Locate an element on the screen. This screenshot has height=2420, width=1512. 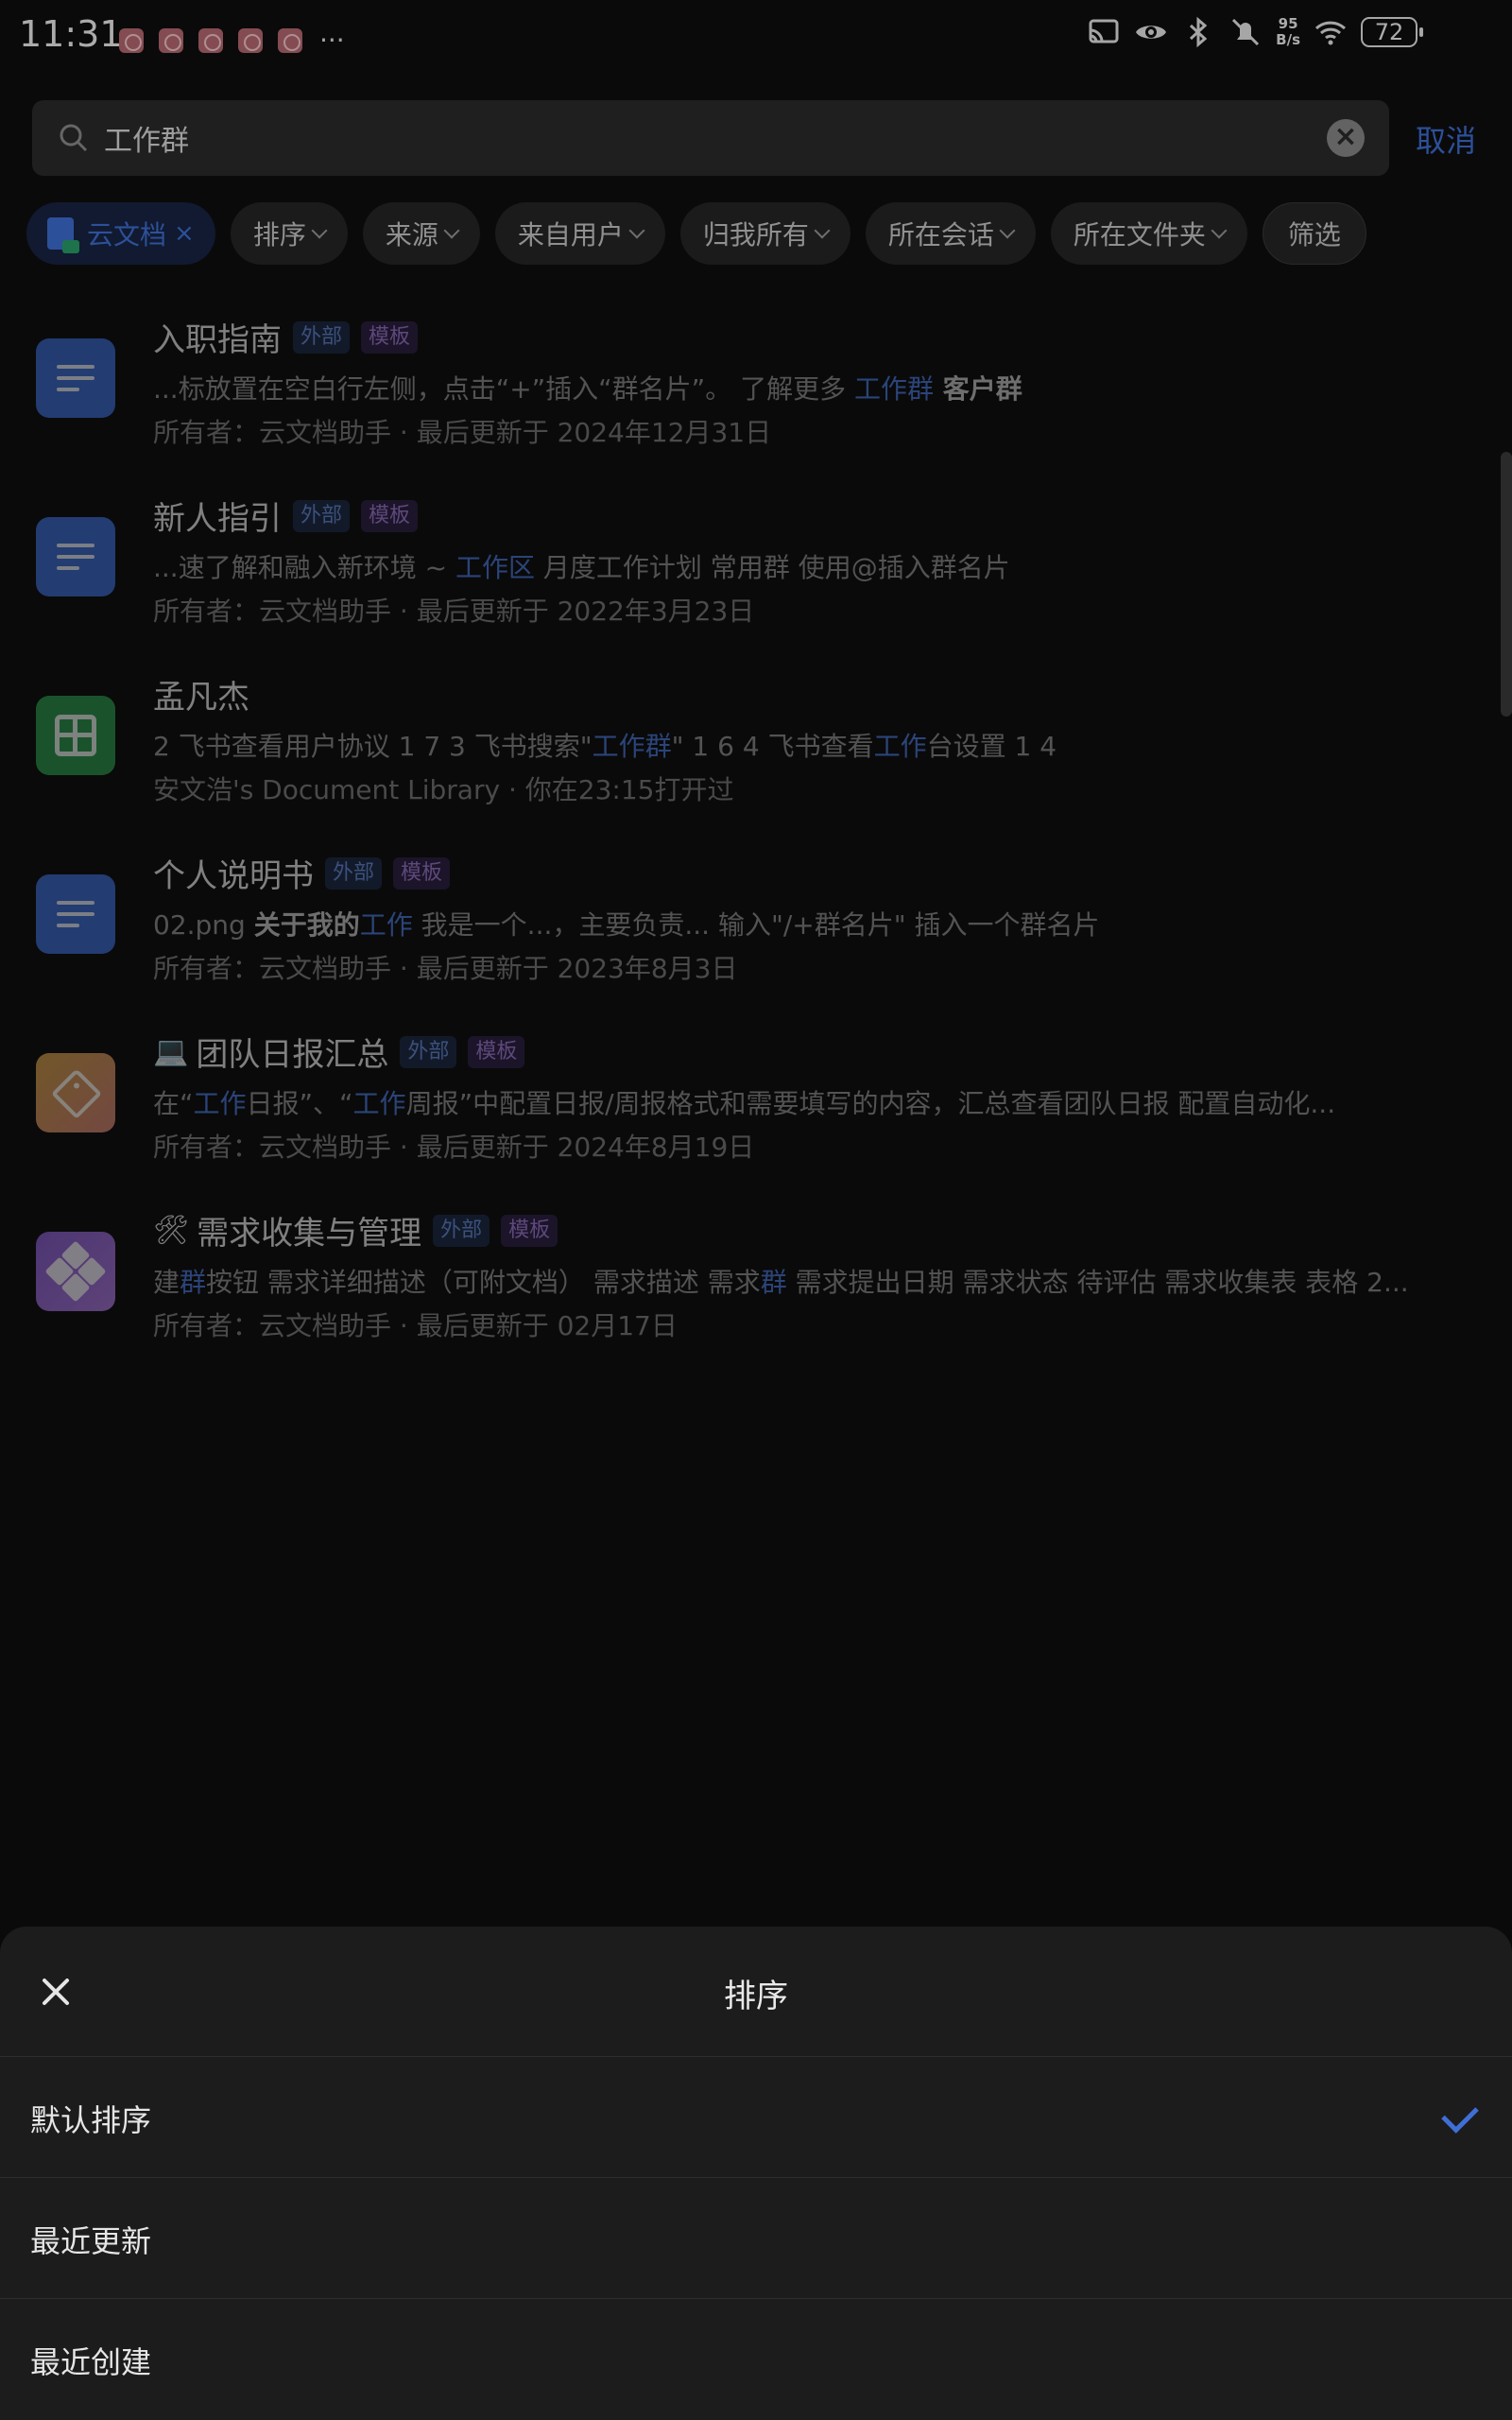
result-meta: 安文浩's Document Library · 你在23:15打开过 is located at coordinates (443, 789).